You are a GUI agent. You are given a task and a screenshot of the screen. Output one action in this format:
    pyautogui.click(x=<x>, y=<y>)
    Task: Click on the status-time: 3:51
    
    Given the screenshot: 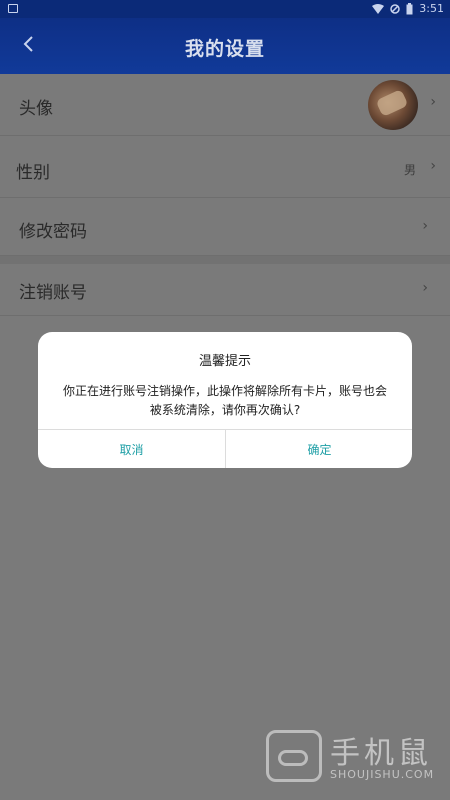 What is the action you would take?
    pyautogui.click(x=431, y=8)
    